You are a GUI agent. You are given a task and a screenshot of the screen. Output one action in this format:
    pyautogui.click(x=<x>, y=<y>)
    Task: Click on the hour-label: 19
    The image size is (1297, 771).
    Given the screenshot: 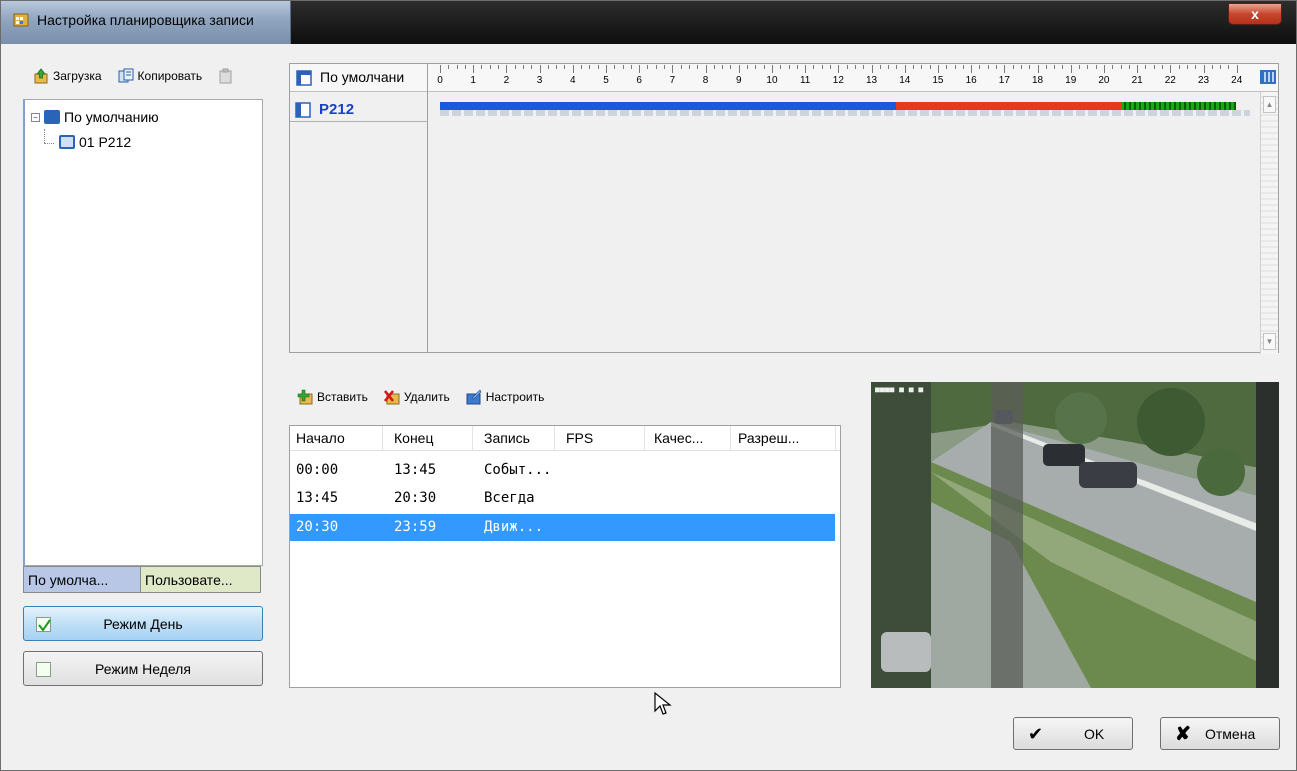 What is the action you would take?
    pyautogui.click(x=1071, y=80)
    